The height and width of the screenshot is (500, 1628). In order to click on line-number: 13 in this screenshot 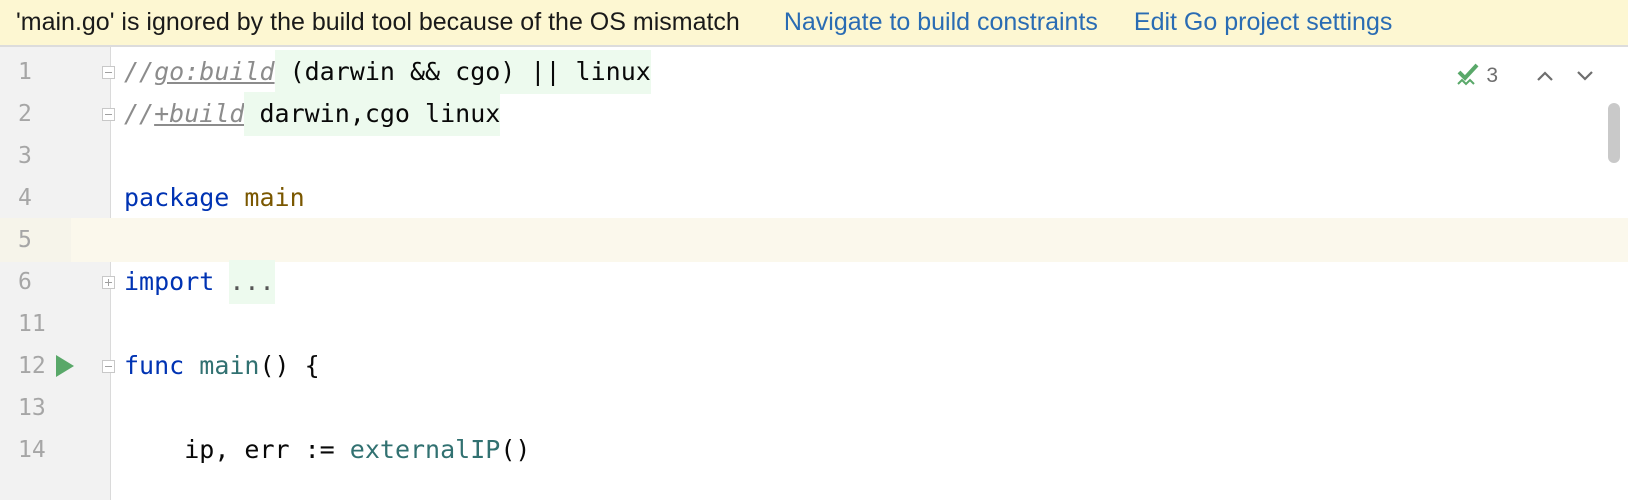, I will do `click(32, 408)`.